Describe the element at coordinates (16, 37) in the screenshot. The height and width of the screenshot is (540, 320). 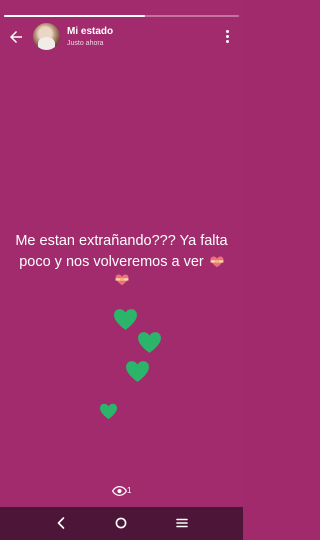
I see `back-arrow-icon` at that location.